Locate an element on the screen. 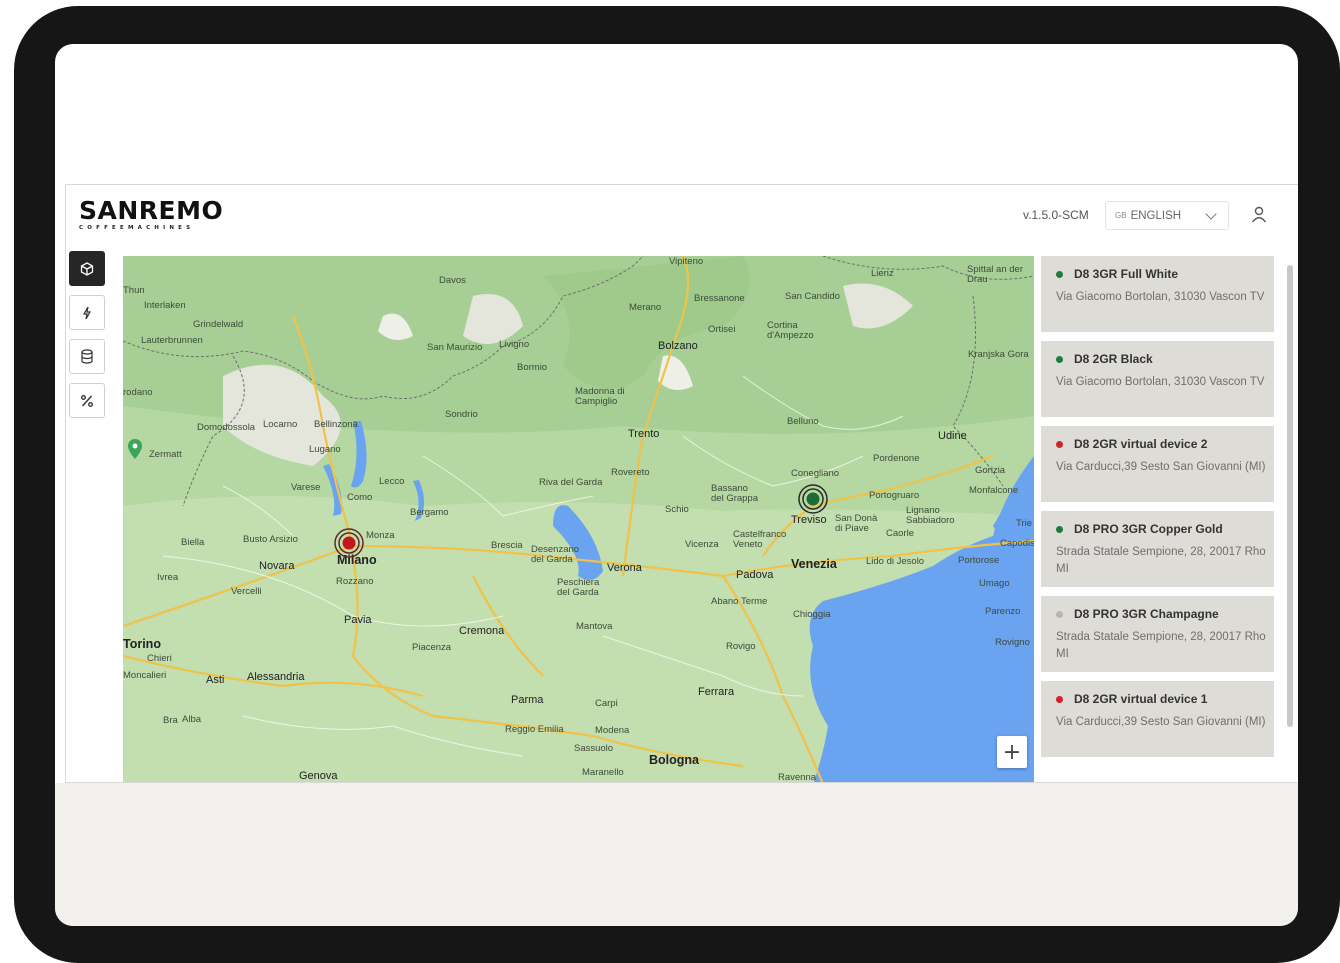 This screenshot has width=1340, height=963. map-label: Carpi is located at coordinates (606, 703).